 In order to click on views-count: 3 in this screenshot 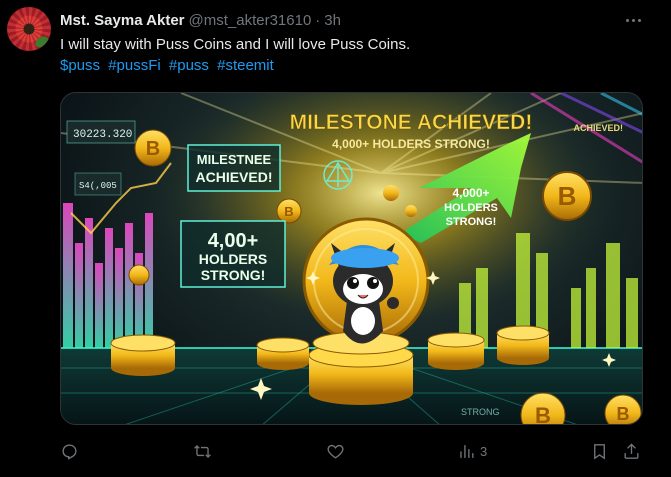, I will do `click(484, 451)`.